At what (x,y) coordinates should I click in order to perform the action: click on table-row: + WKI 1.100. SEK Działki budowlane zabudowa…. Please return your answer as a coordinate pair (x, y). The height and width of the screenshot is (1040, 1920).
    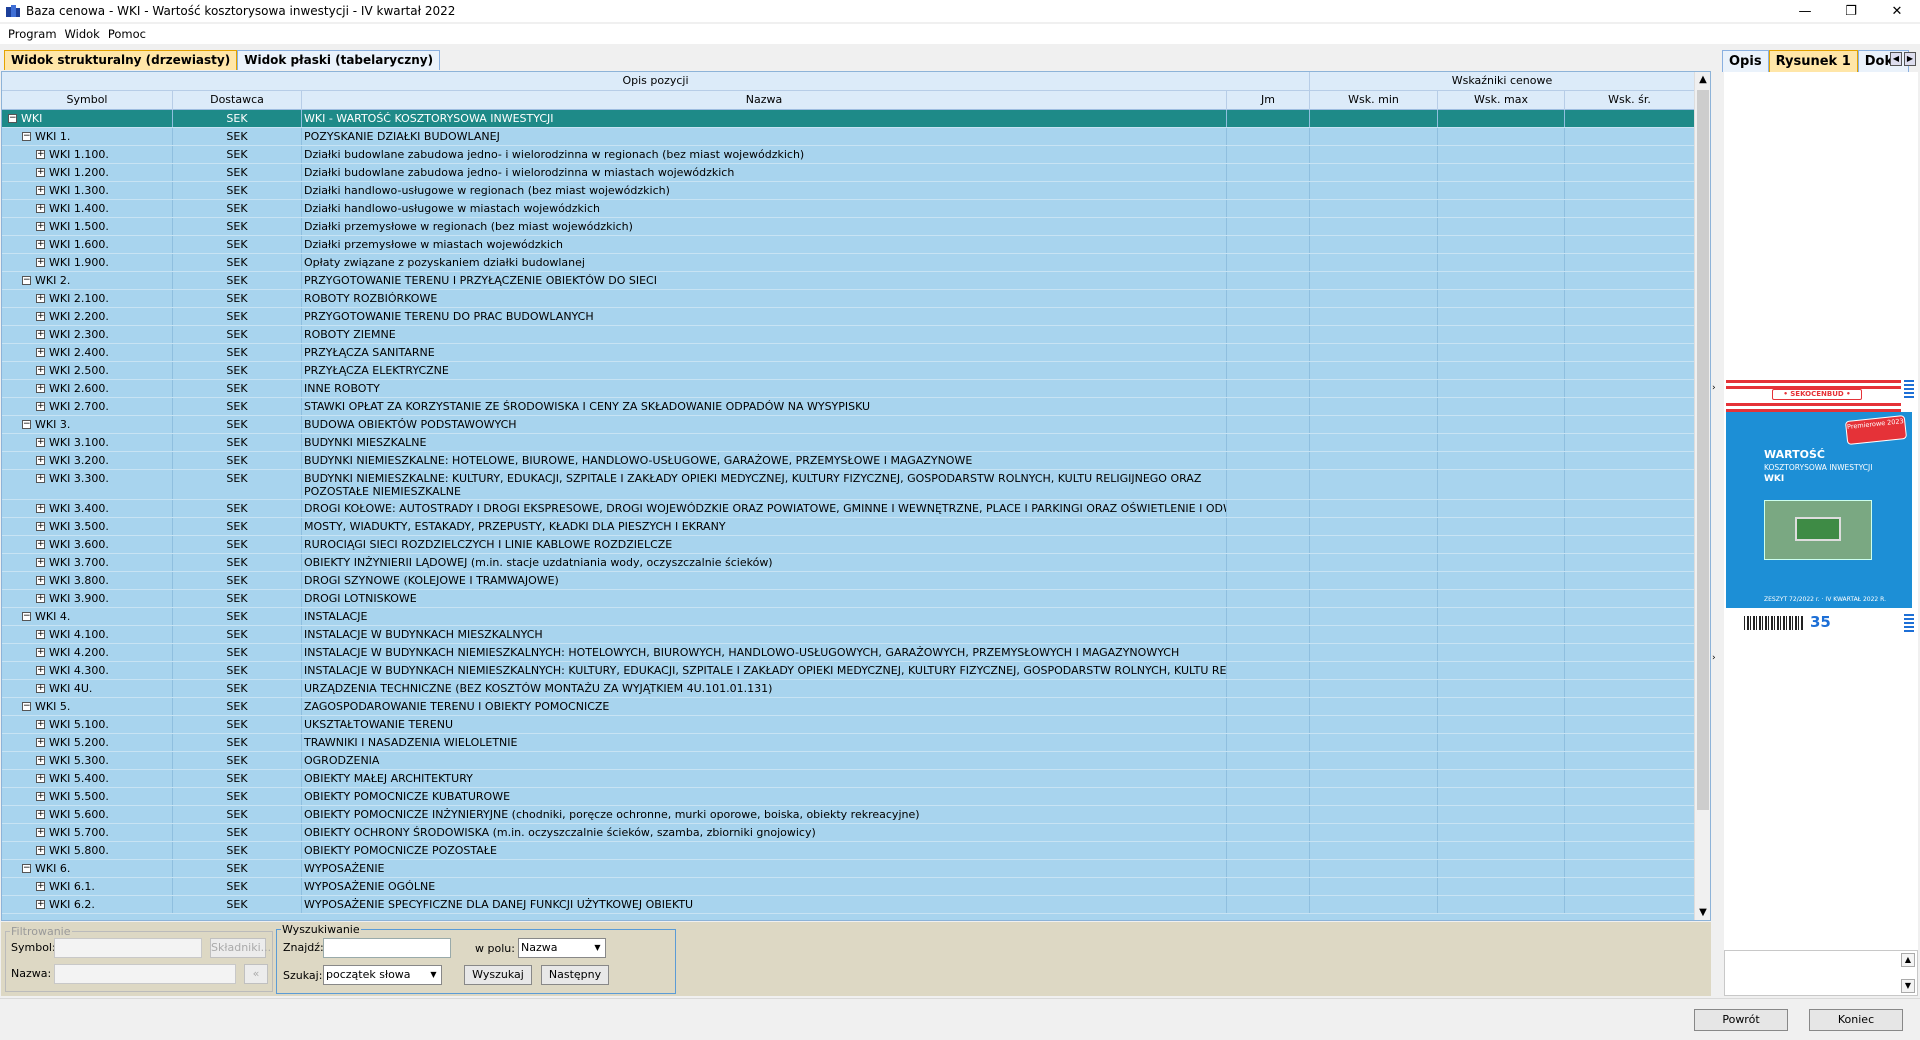
    Looking at the image, I should click on (848, 155).